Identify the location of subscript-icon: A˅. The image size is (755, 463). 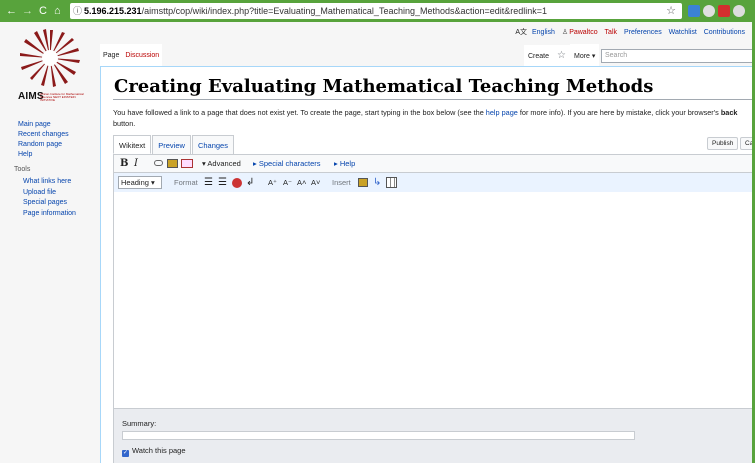
(315, 182).